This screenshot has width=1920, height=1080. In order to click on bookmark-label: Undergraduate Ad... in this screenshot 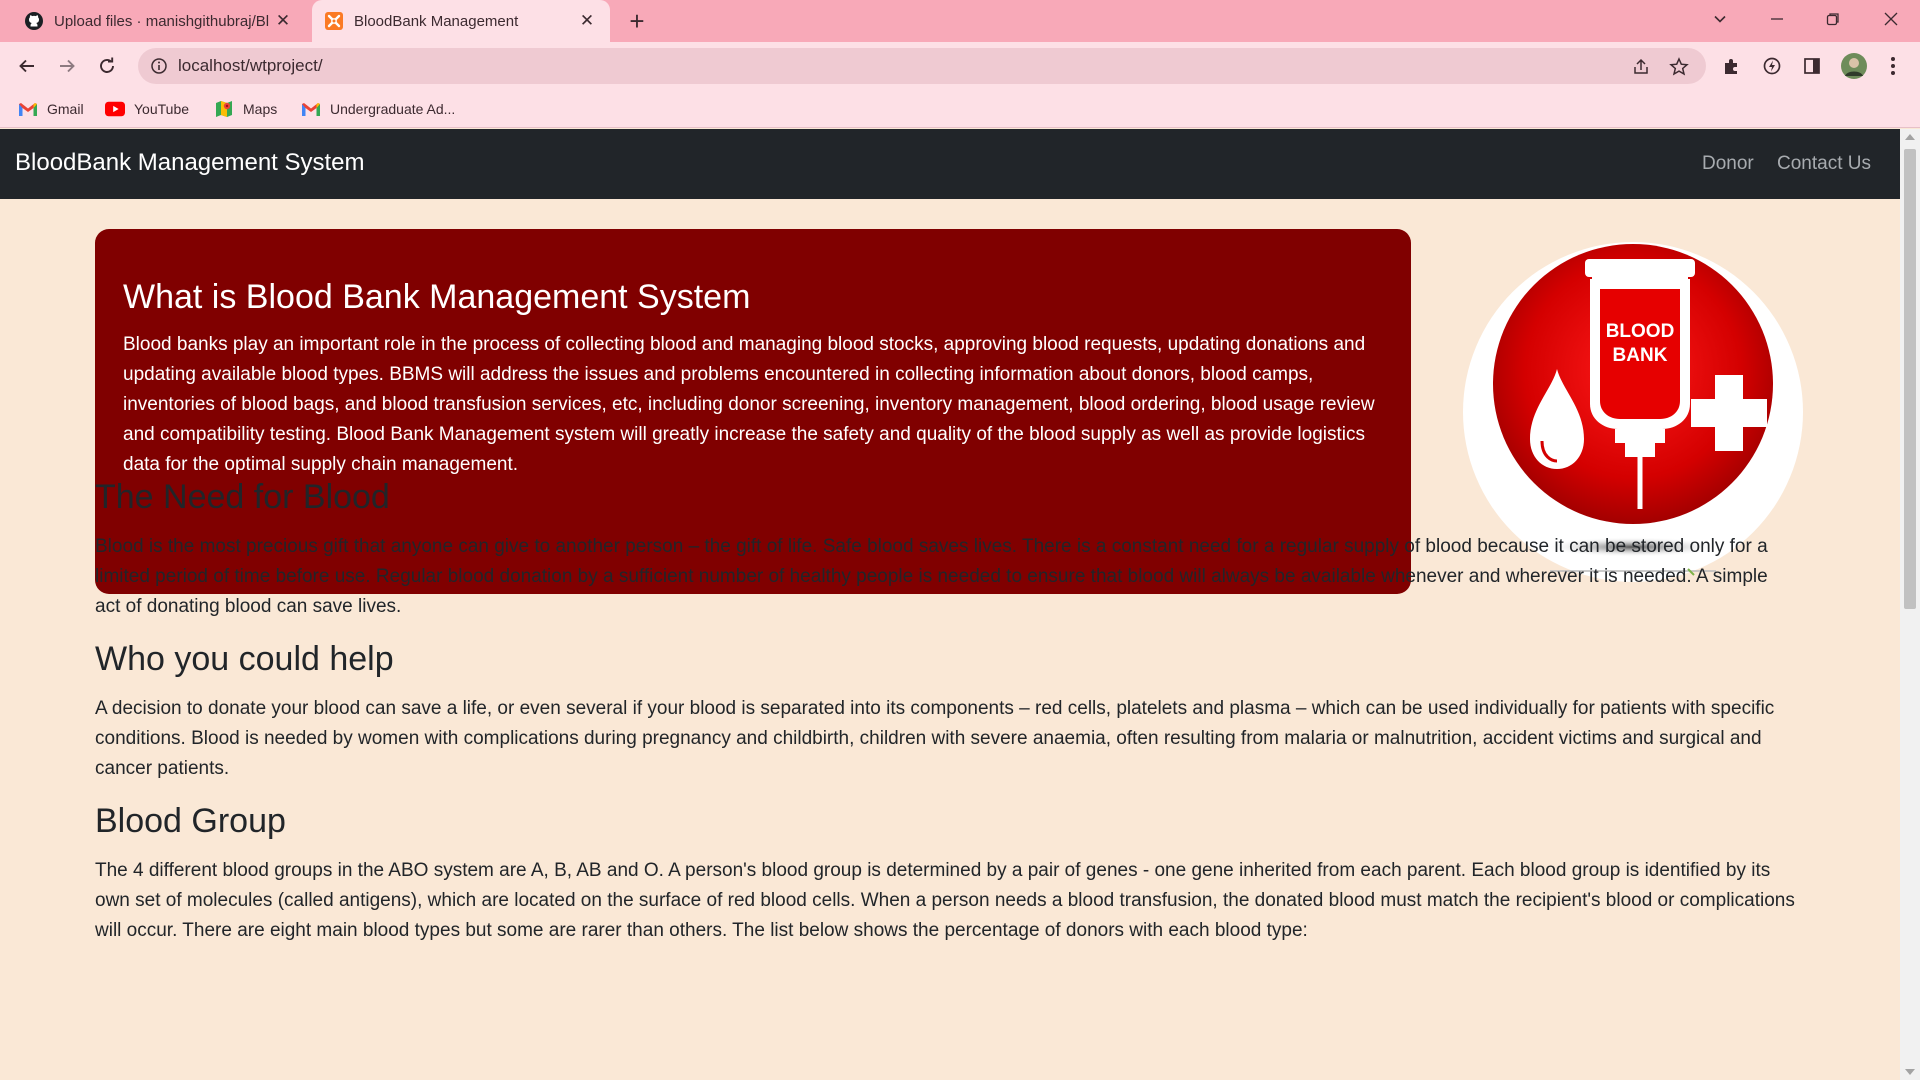, I will do `click(393, 109)`.